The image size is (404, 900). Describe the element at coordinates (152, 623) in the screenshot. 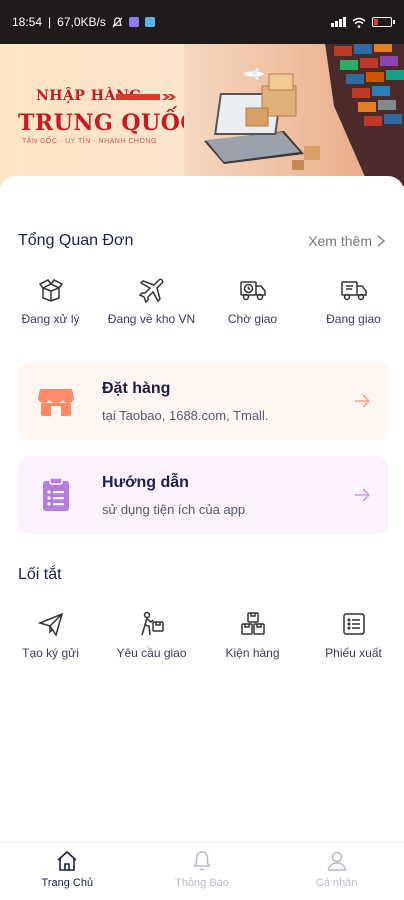

I see `courier-icon` at that location.